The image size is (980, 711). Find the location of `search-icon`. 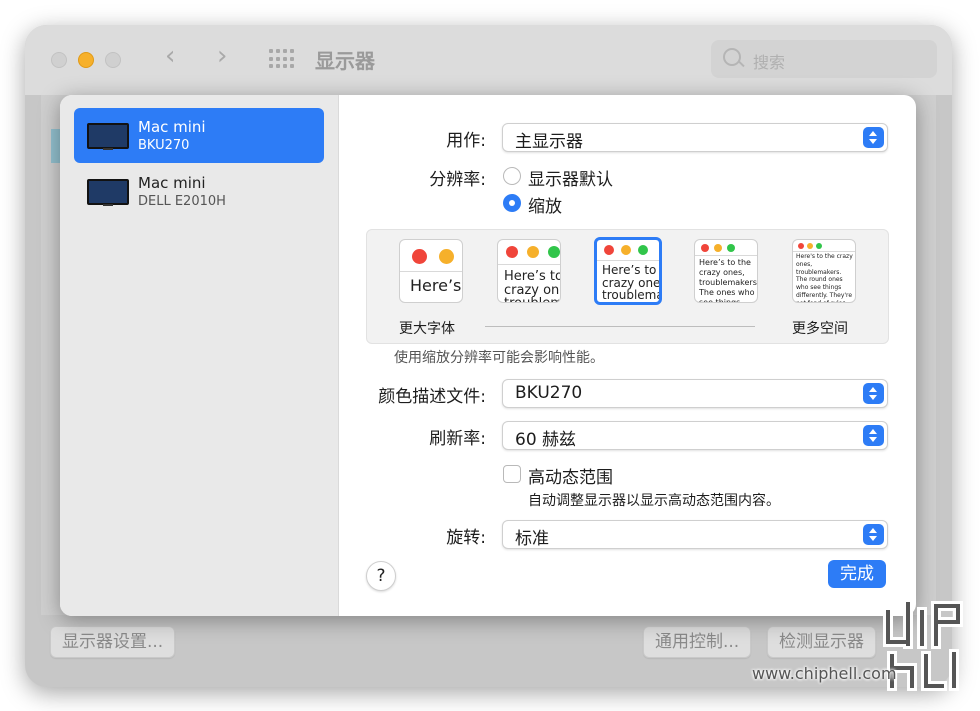

search-icon is located at coordinates (732, 57).